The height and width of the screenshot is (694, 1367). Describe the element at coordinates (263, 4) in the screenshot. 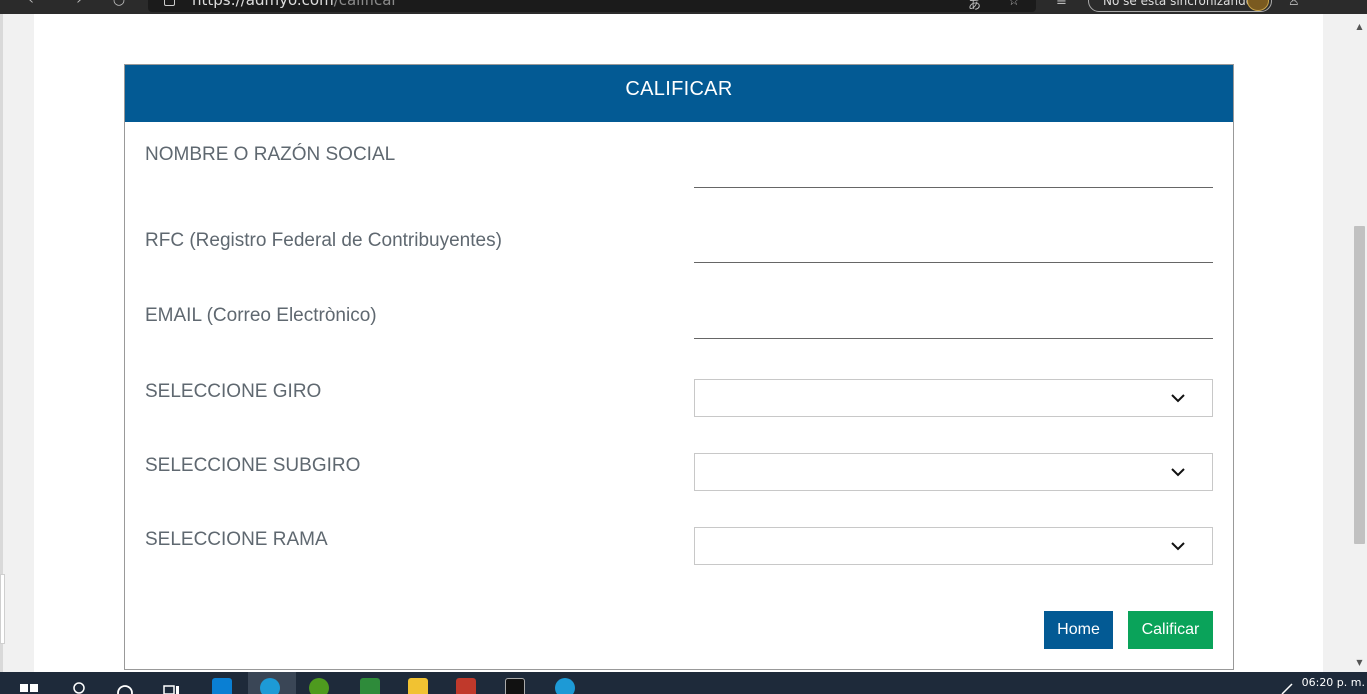

I see `url-host: https://admyo.com` at that location.